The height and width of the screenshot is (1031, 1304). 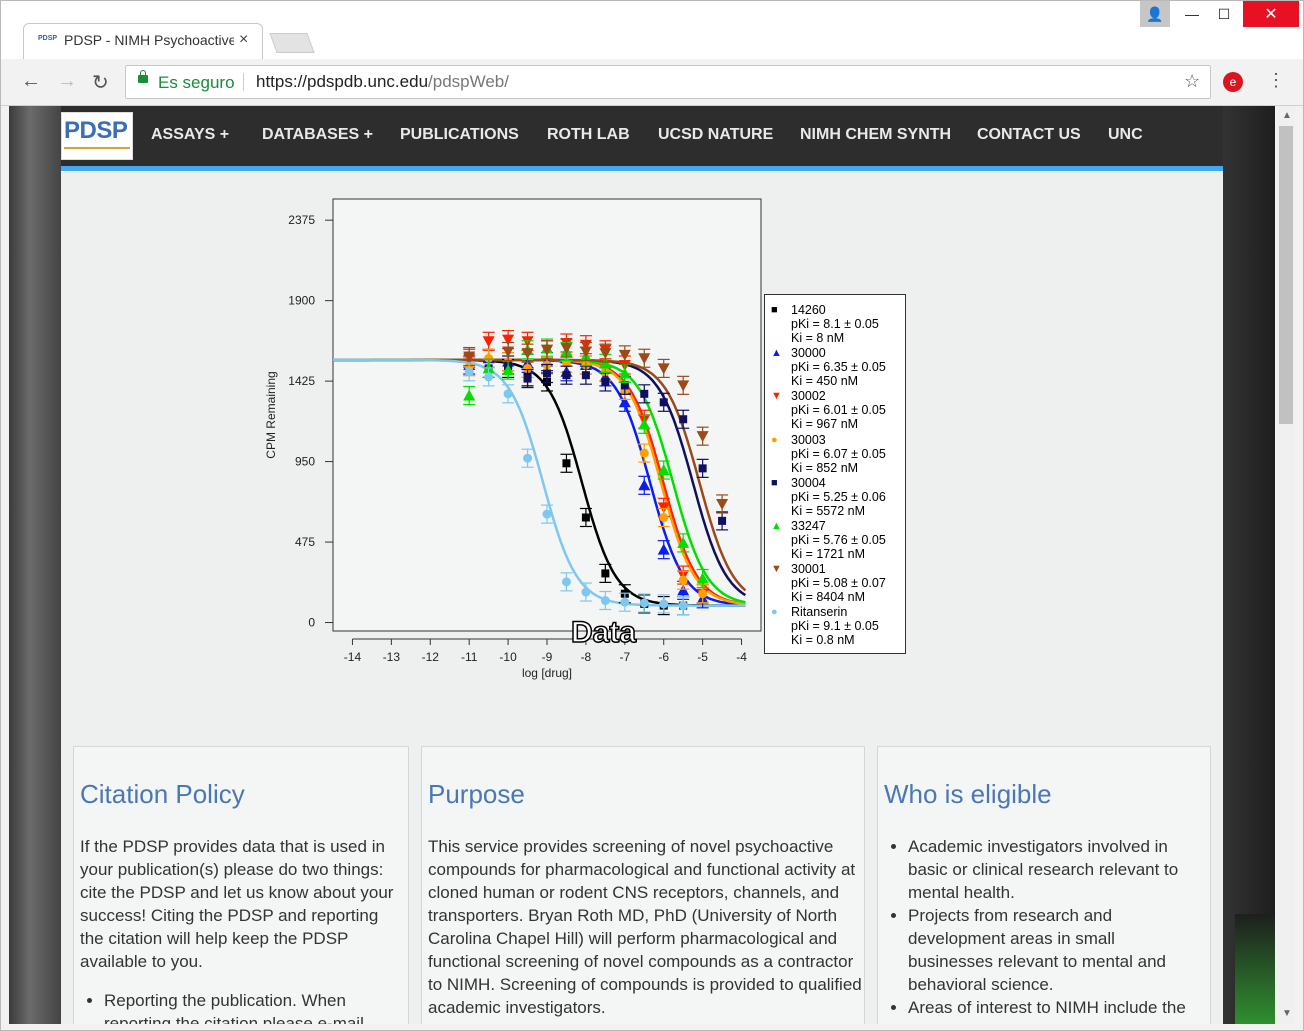 I want to click on pdsp-favicon-icon: PDSP, so click(x=48, y=38).